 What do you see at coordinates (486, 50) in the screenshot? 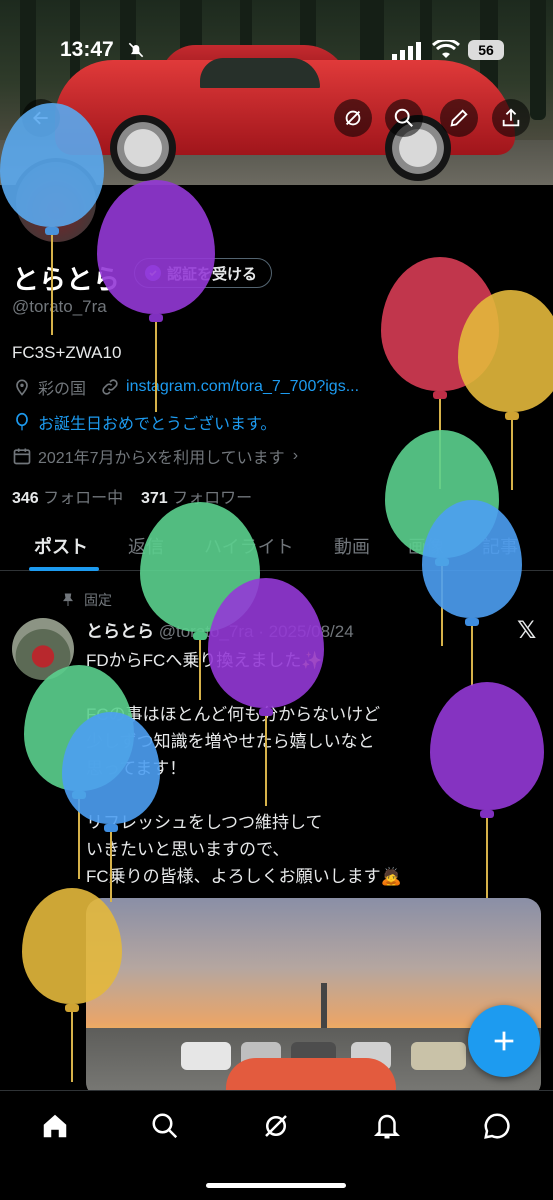
I see `battery-indicator: 56` at bounding box center [486, 50].